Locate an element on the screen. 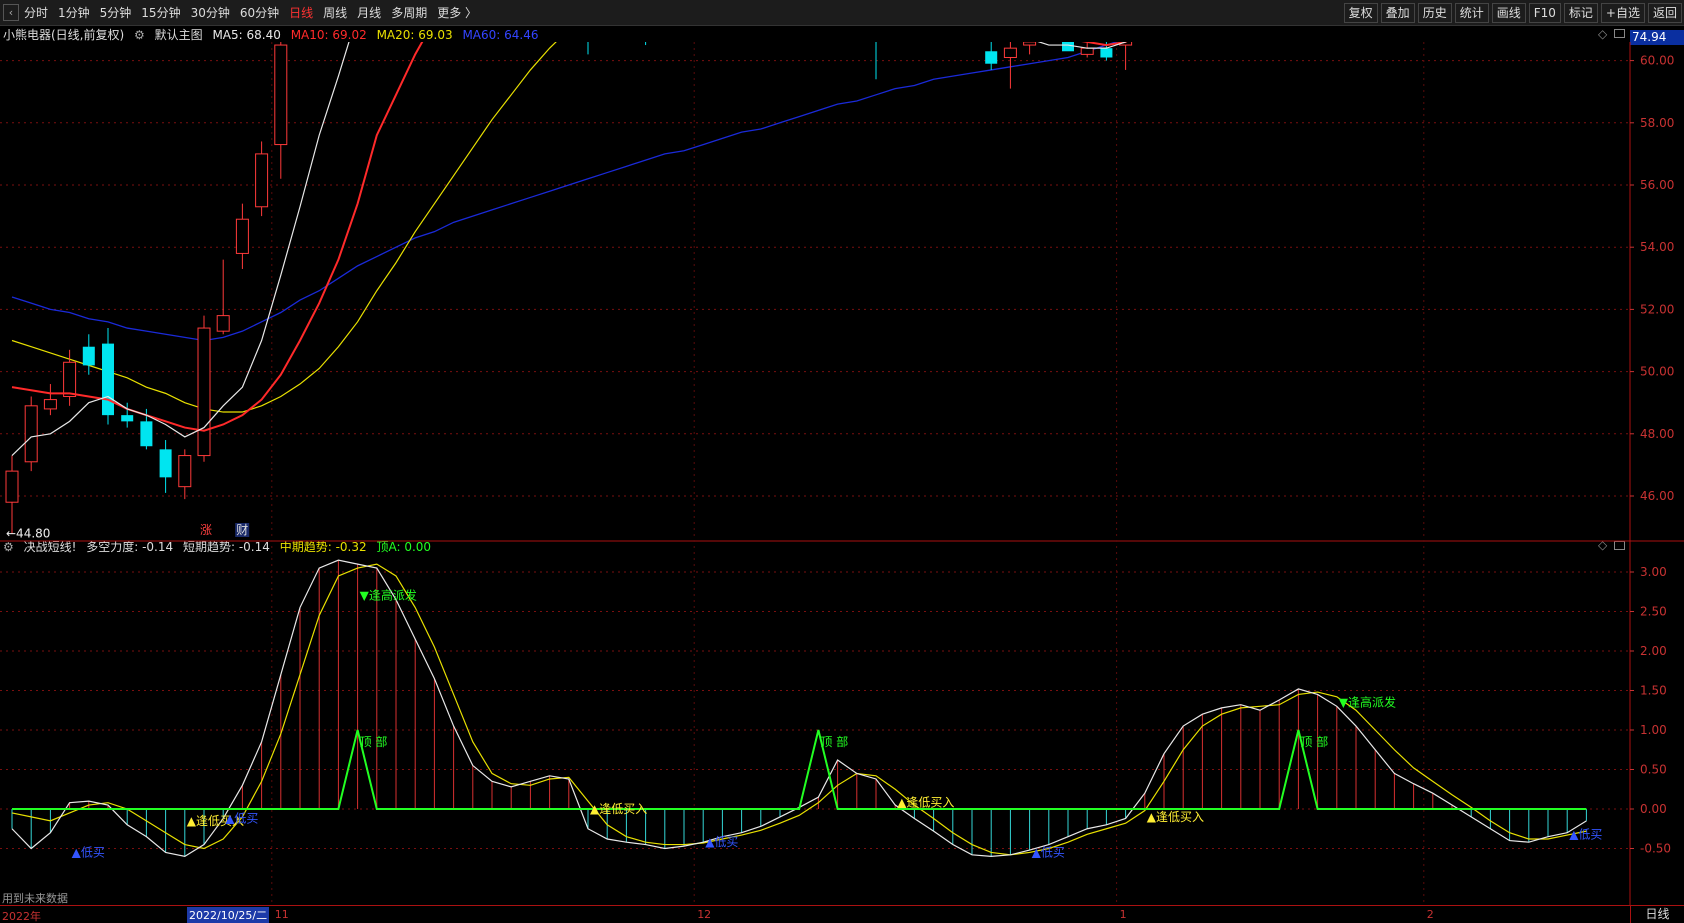 This screenshot has height=923, width=1684. ma20-label: MA20: 69.03 is located at coordinates (414, 35).